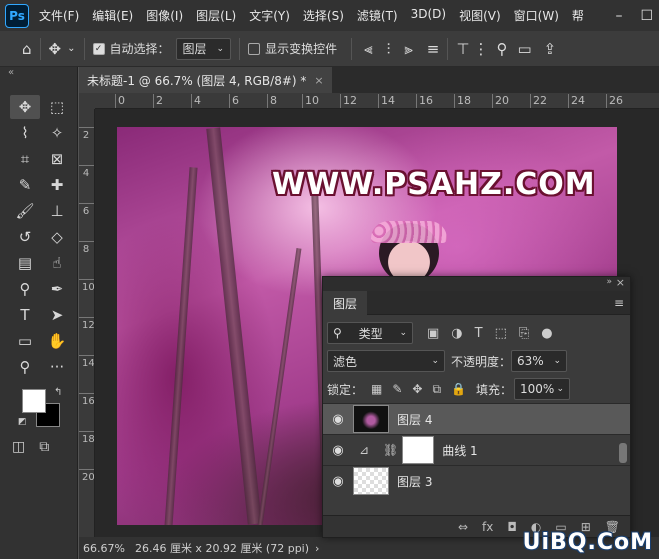  Describe the element at coordinates (417, 389) in the screenshot. I see `lock-position-icon: ✥` at that location.